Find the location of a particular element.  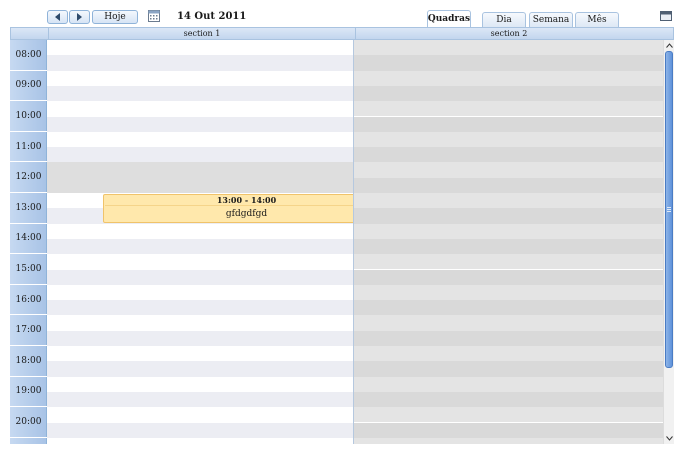

event-text: gfdgdfgd is located at coordinates (246, 214).